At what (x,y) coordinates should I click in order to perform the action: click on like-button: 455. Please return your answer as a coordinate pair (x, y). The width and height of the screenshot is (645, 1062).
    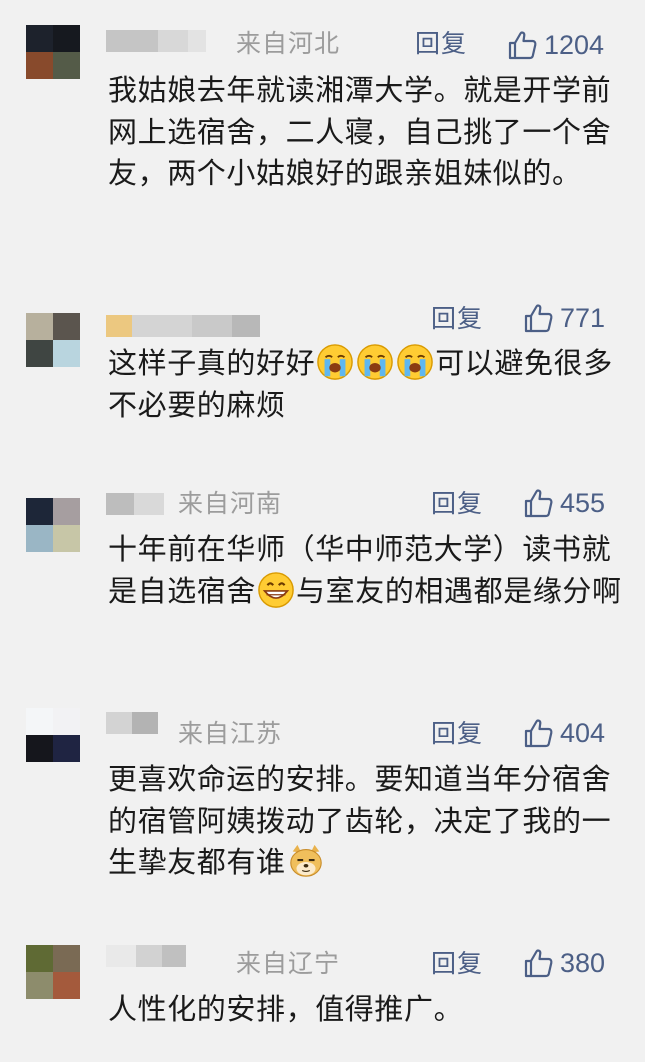
    Looking at the image, I should click on (563, 503).